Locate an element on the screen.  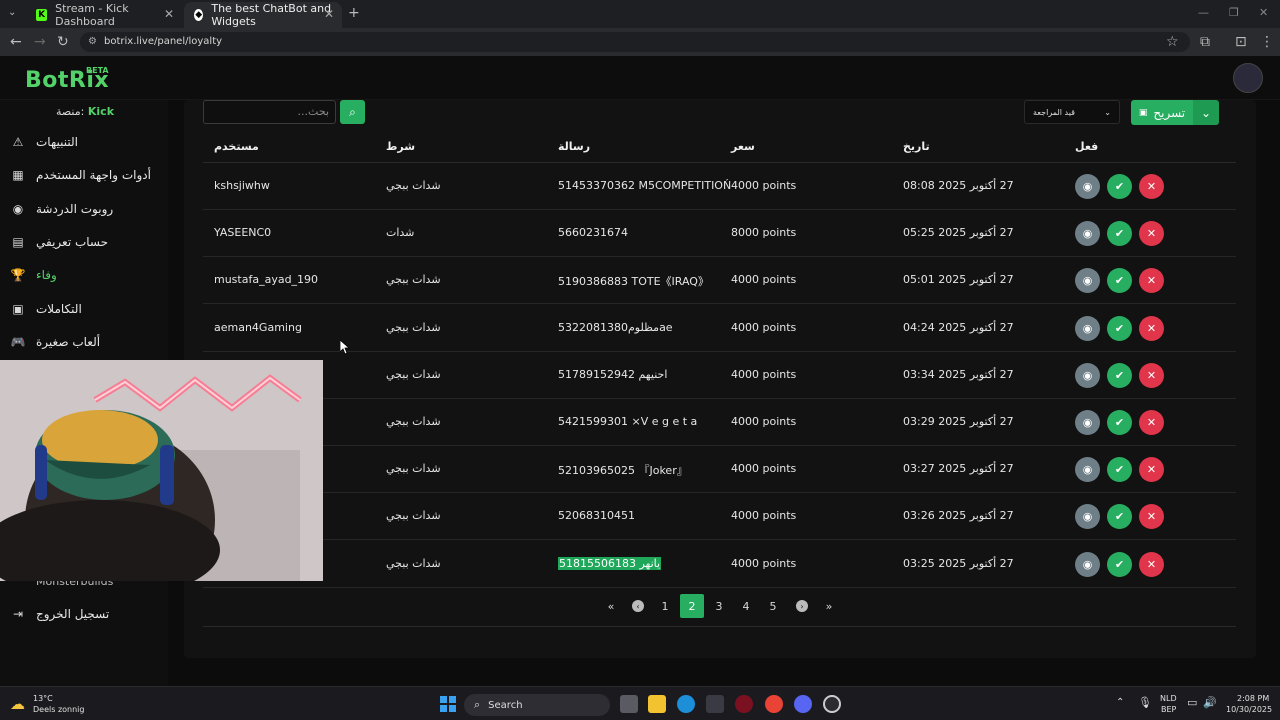
lang-top: NLD is located at coordinates (1168, 698).